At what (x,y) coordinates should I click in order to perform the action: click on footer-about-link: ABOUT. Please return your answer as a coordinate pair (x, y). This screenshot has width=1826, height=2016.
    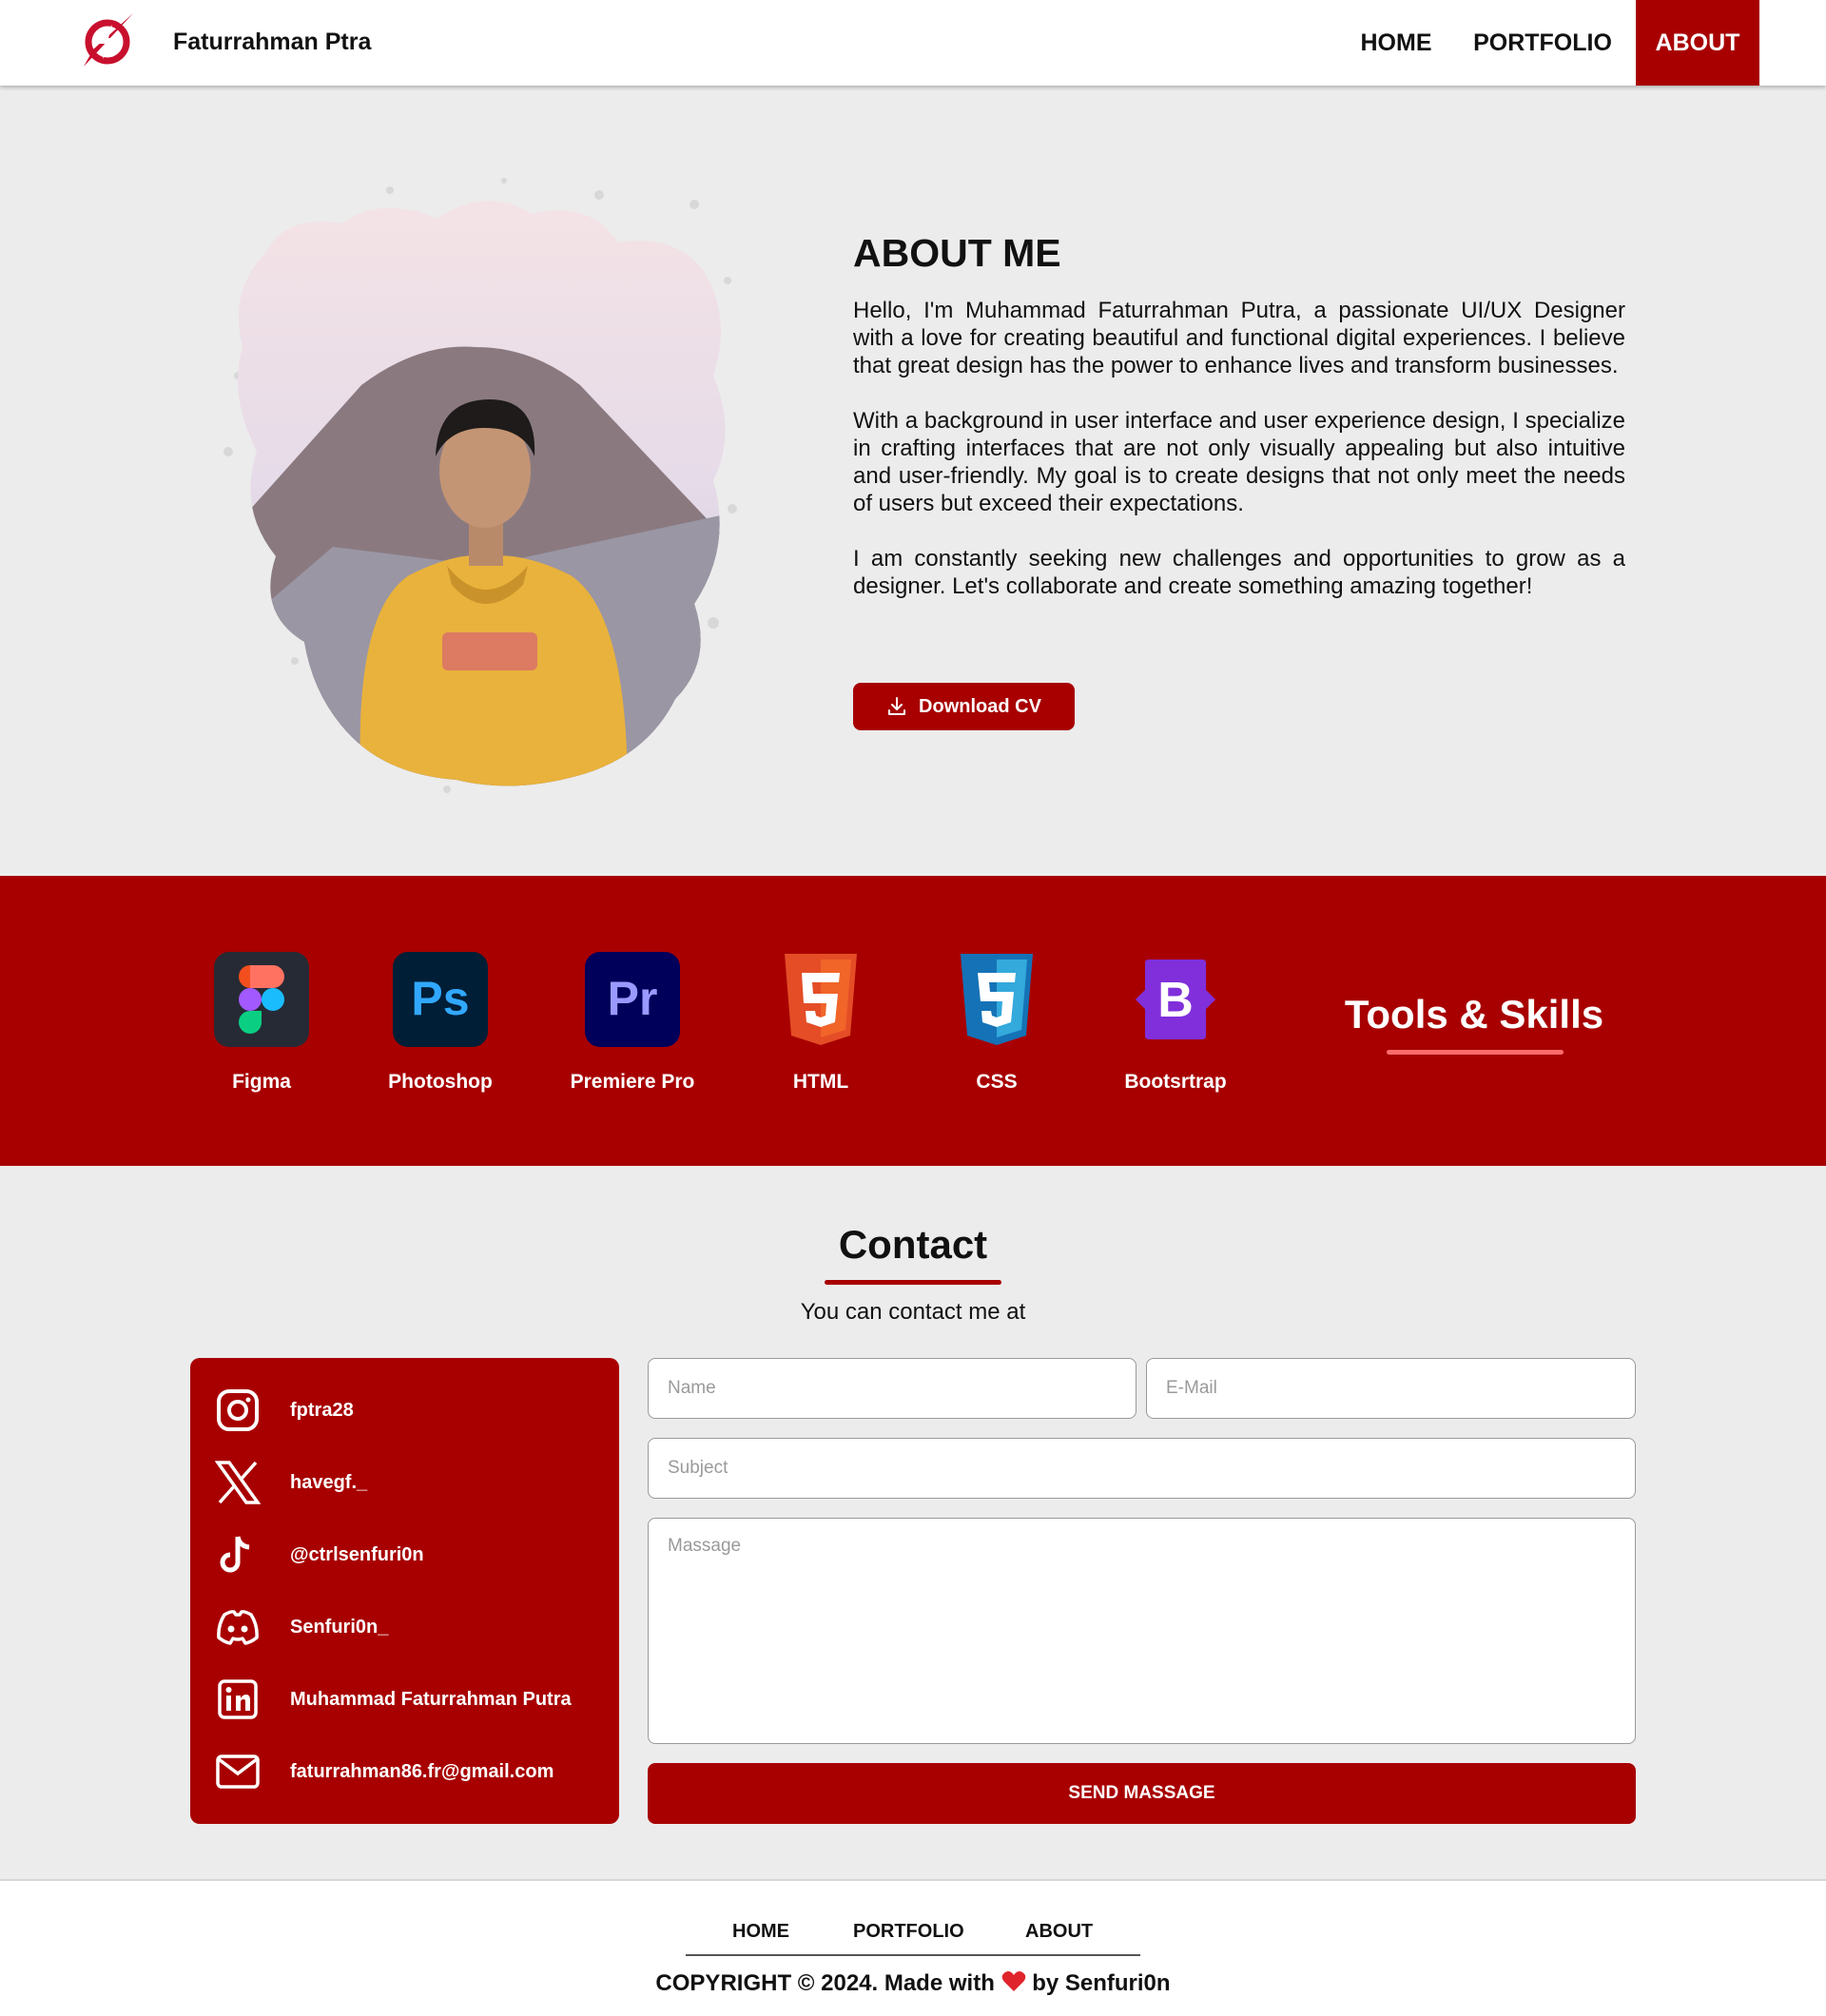
    Looking at the image, I should click on (1059, 1932).